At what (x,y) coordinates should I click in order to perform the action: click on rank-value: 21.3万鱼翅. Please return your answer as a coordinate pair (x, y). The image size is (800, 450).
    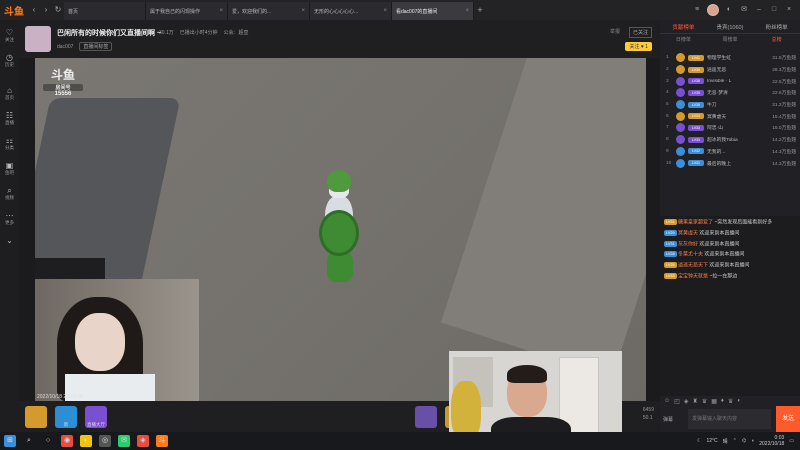
    Looking at the image, I should click on (784, 106).